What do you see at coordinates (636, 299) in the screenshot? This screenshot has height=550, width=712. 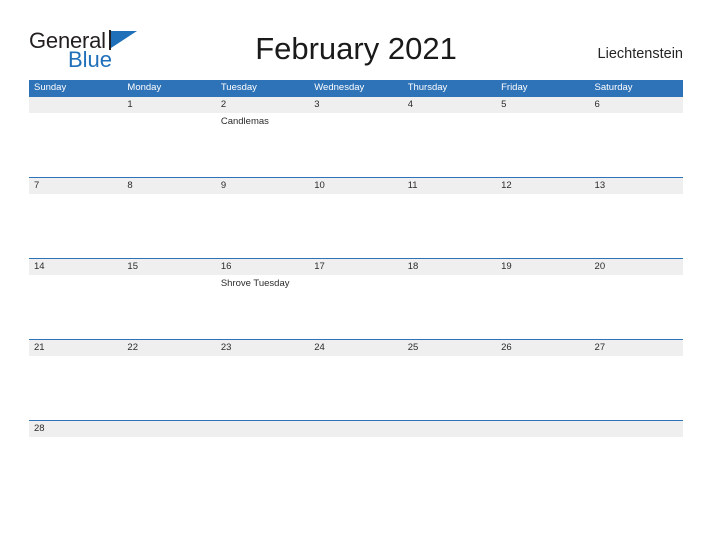 I see `day-cell: 20` at bounding box center [636, 299].